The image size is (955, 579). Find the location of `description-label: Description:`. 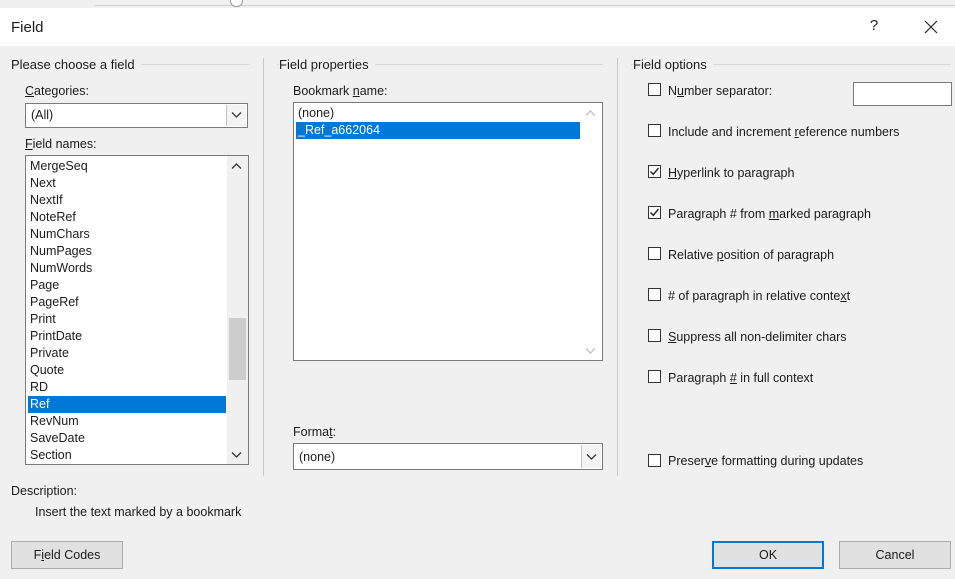

description-label: Description: is located at coordinates (44, 491).